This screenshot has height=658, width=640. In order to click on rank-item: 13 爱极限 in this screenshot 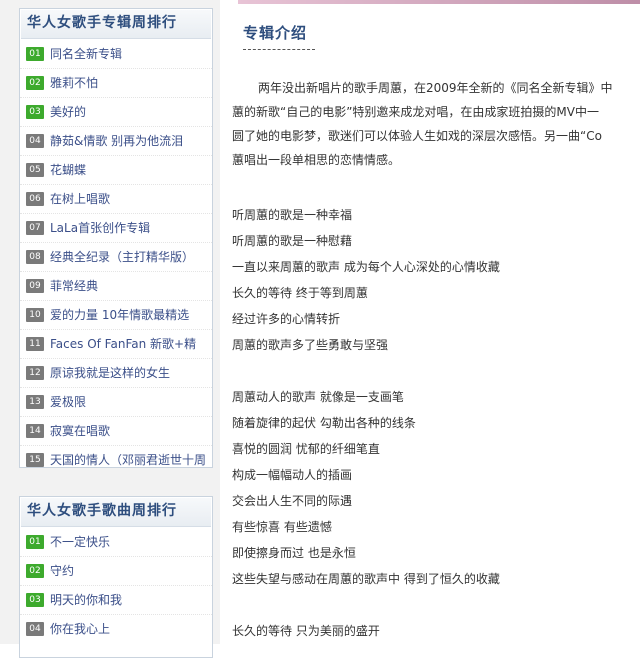, I will do `click(116, 402)`.